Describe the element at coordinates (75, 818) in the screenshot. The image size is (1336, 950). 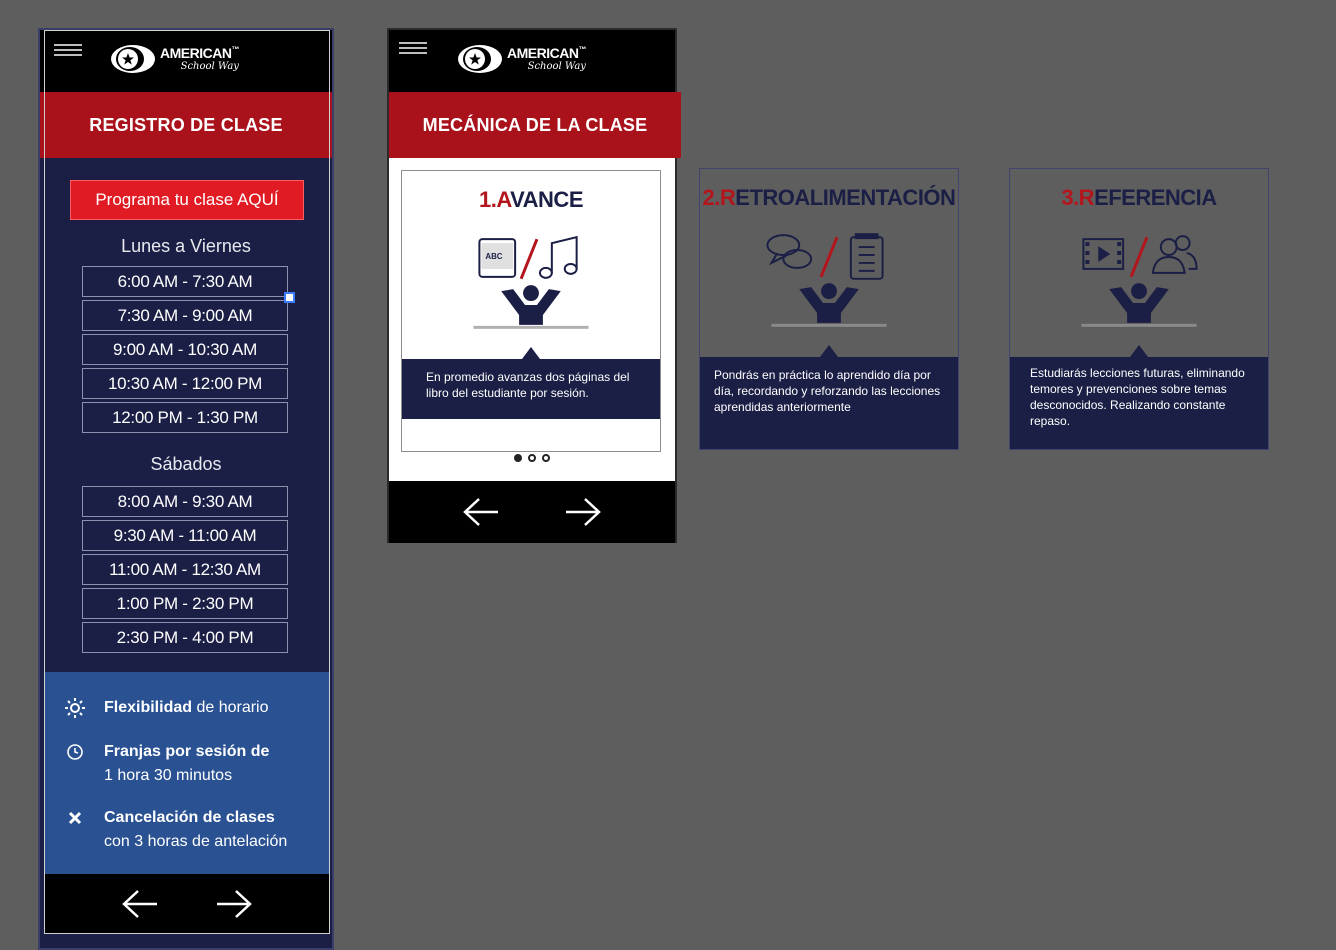
I see `x-icon` at that location.